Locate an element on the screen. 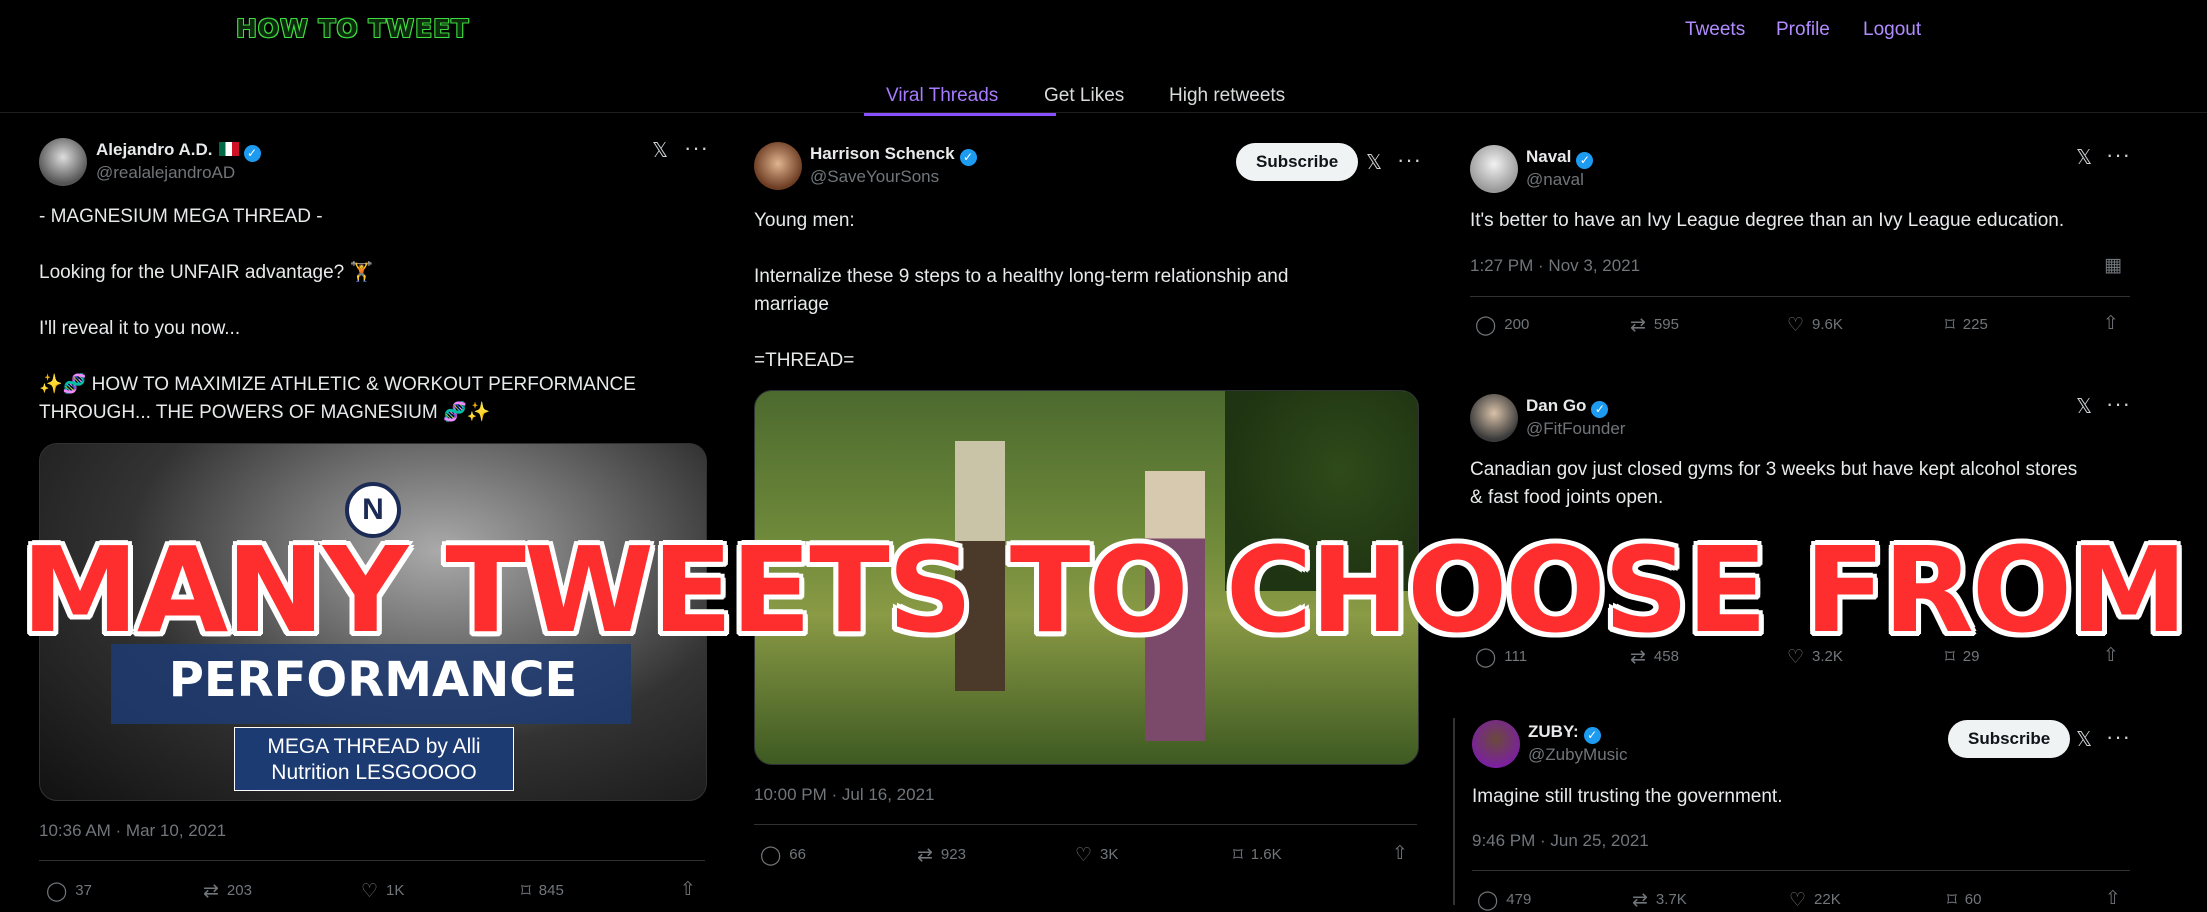 The height and width of the screenshot is (912, 2207). reply-button: ◯ 200 is located at coordinates (1502, 325).